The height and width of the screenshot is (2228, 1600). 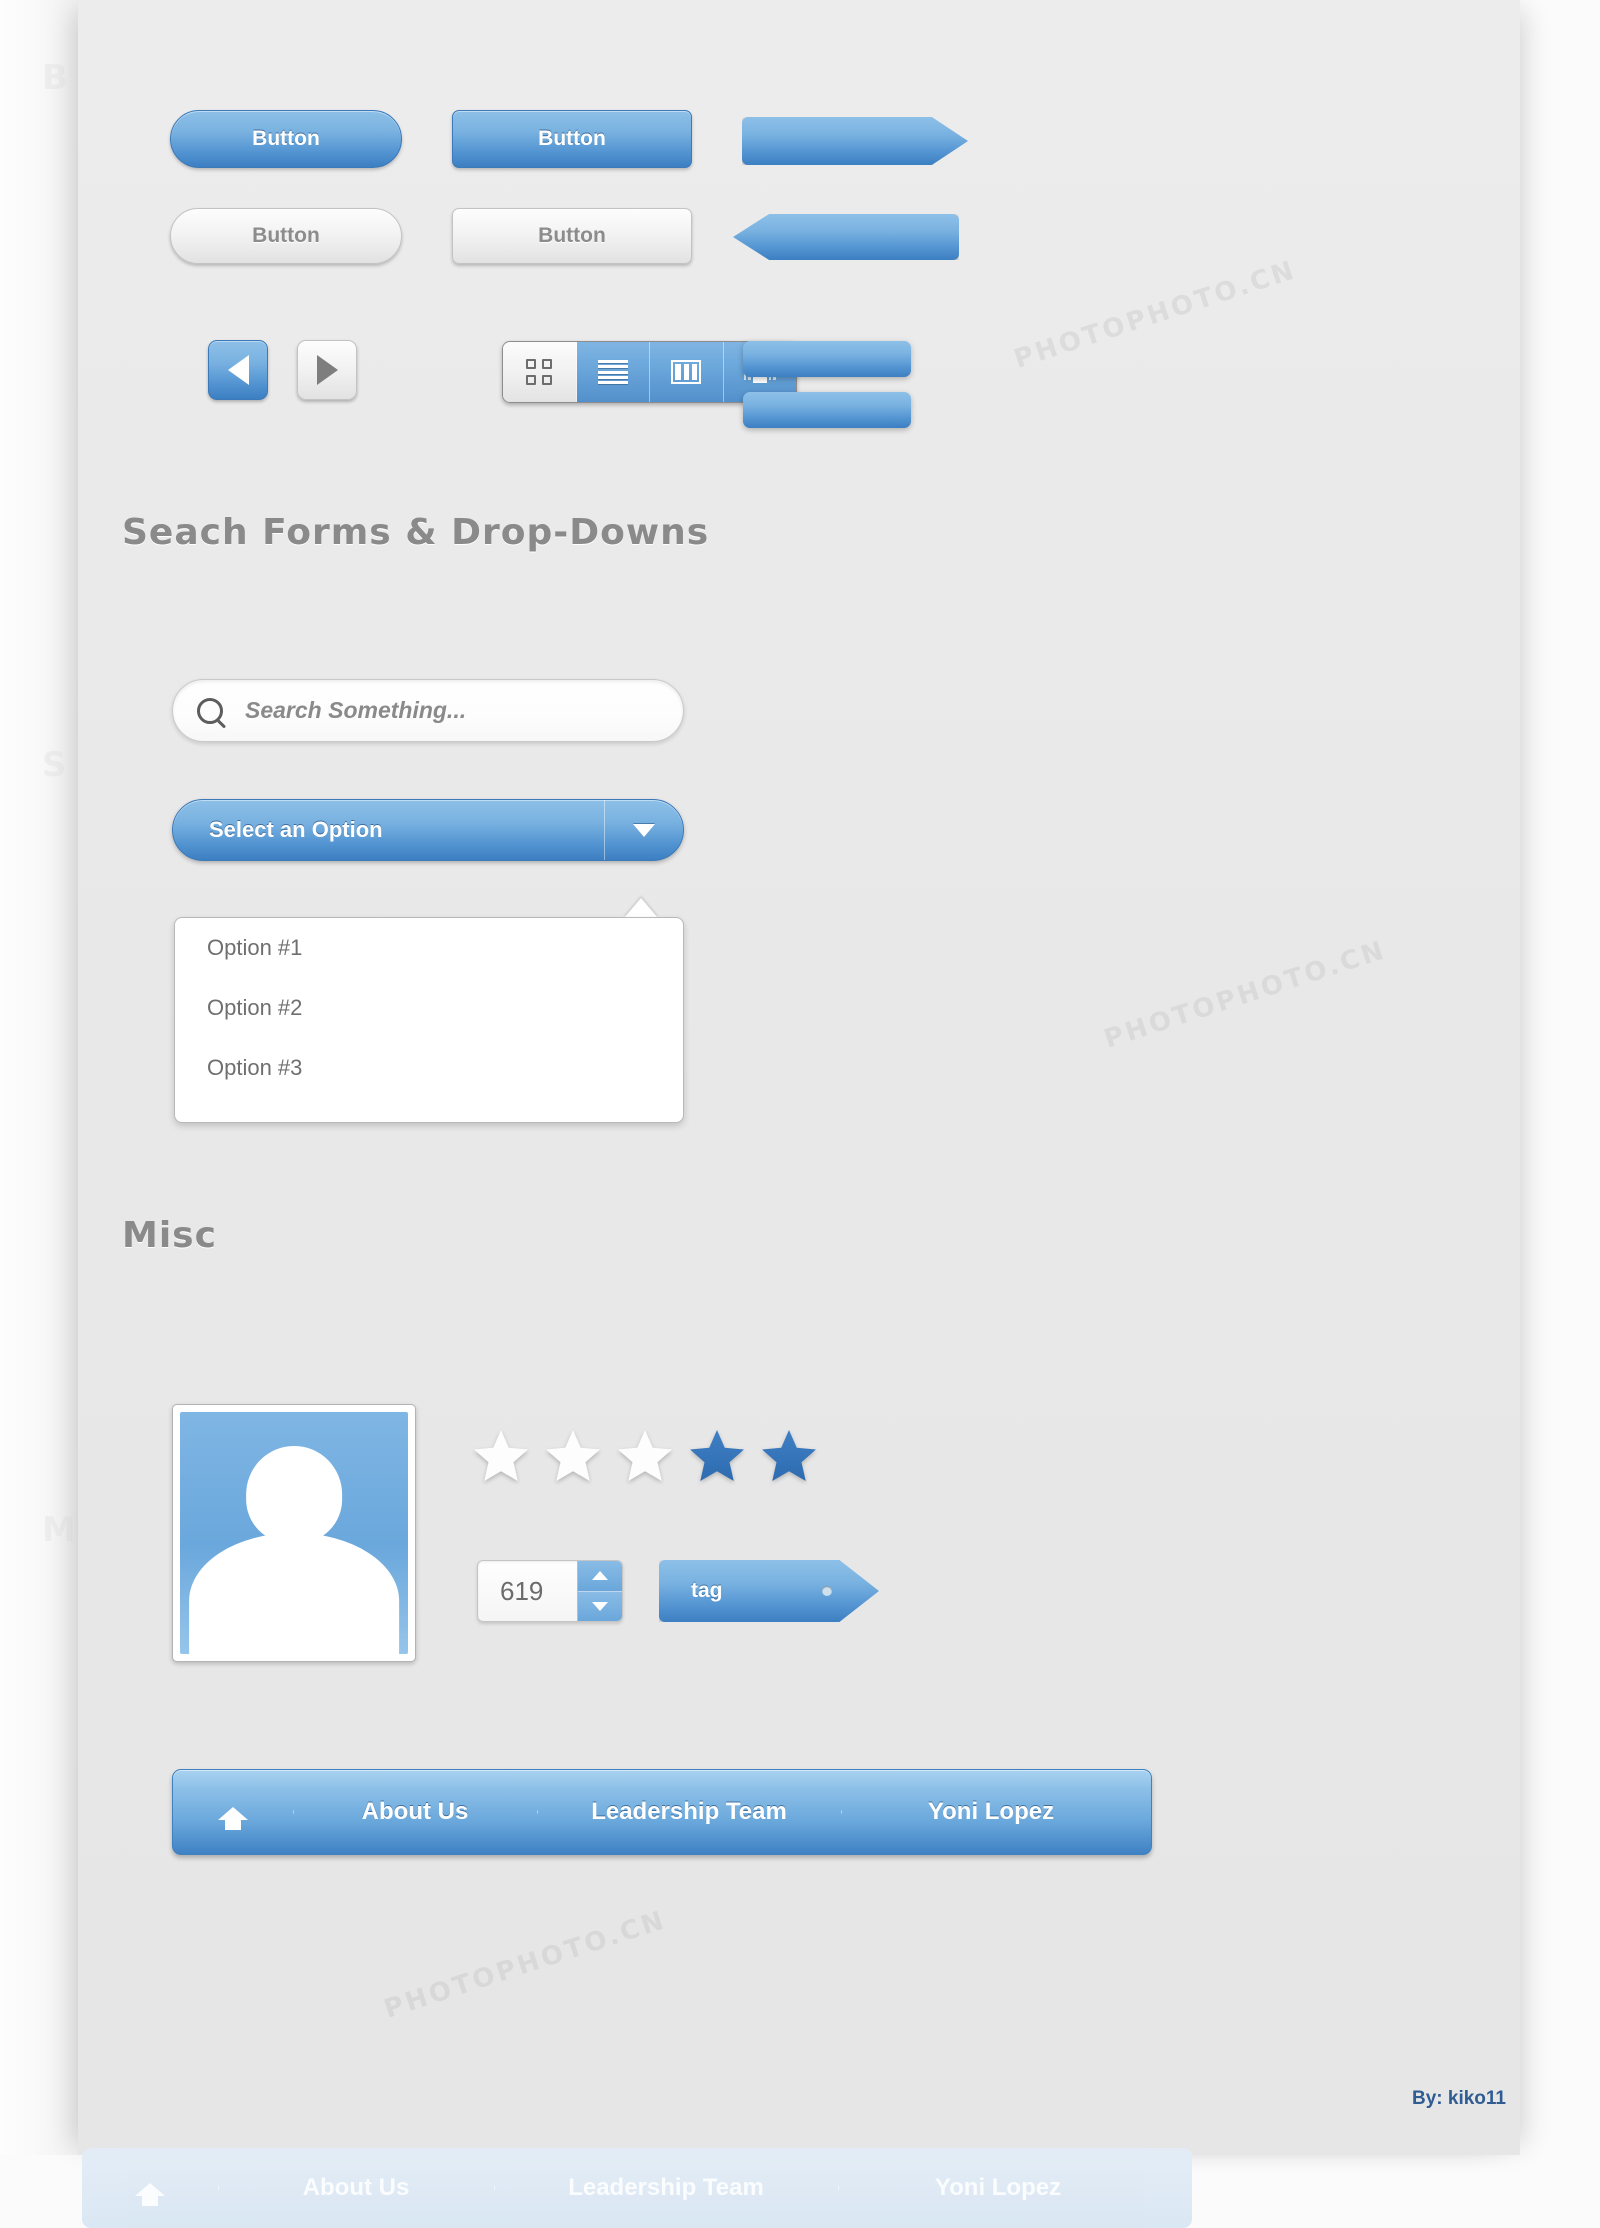 I want to click on breadcrumb-item-label: Yoni Lopez, so click(x=991, y=1811).